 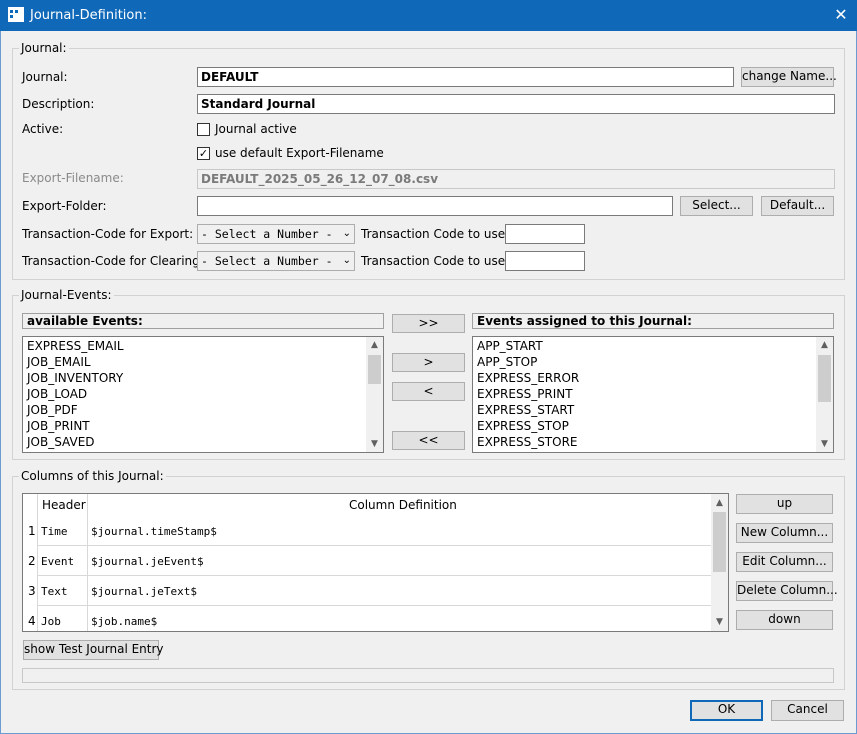 I want to click on list-item: EXPRESS_START, so click(x=525, y=410).